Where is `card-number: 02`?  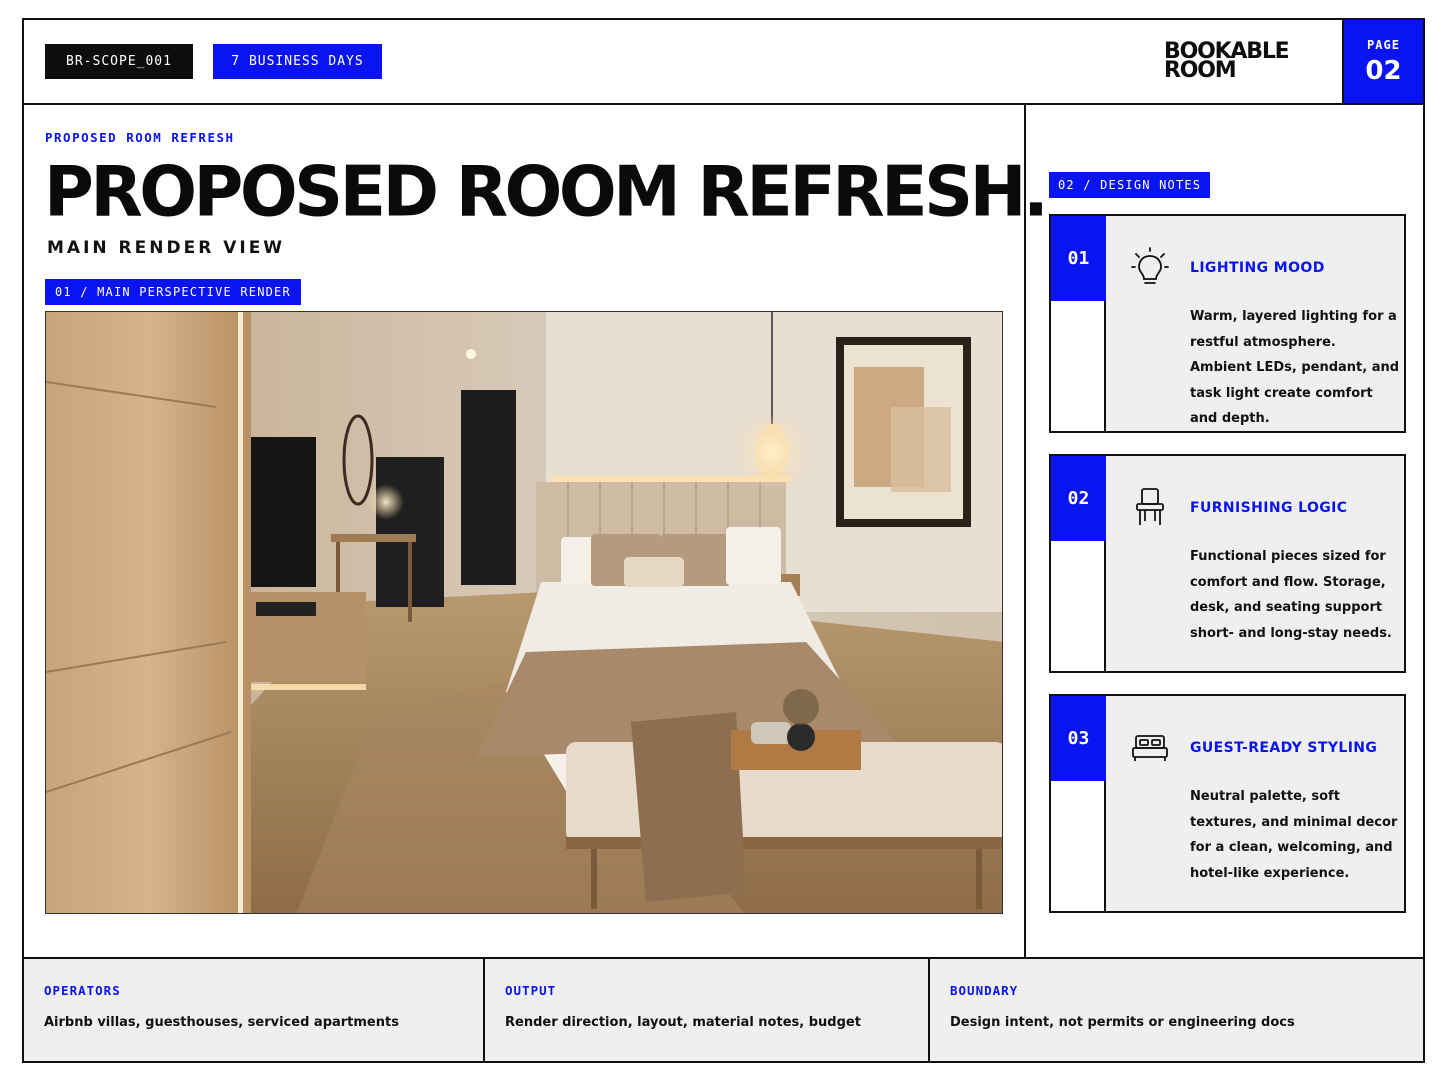 card-number: 02 is located at coordinates (1078, 498).